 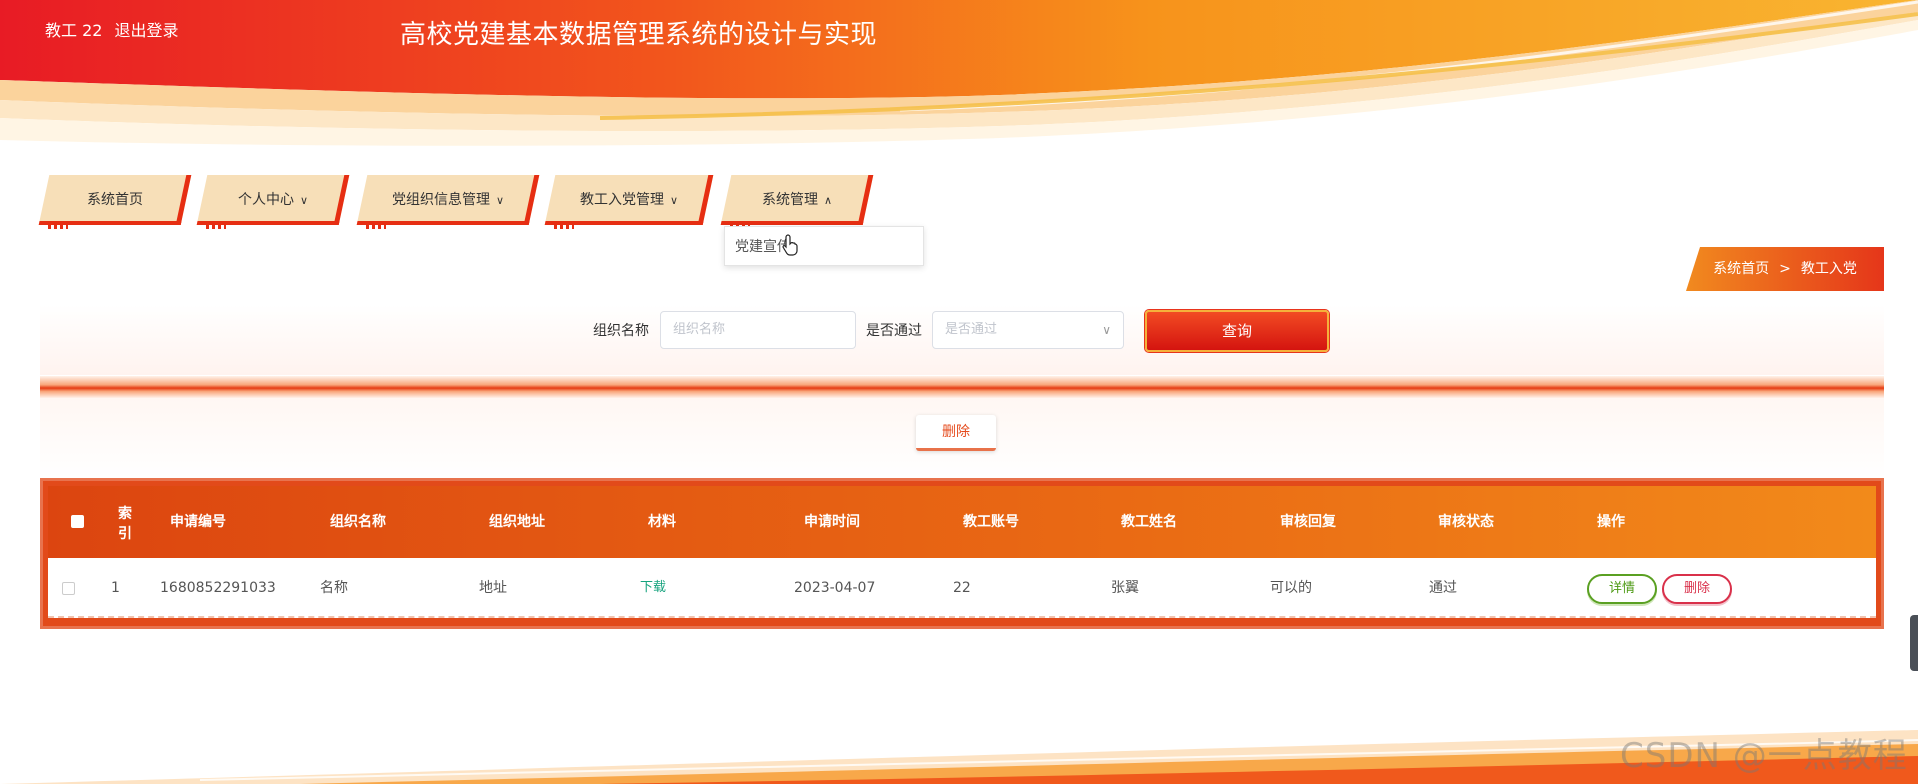 What do you see at coordinates (265, 200) in the screenshot?
I see `nav-tab-label: 个人中心` at bounding box center [265, 200].